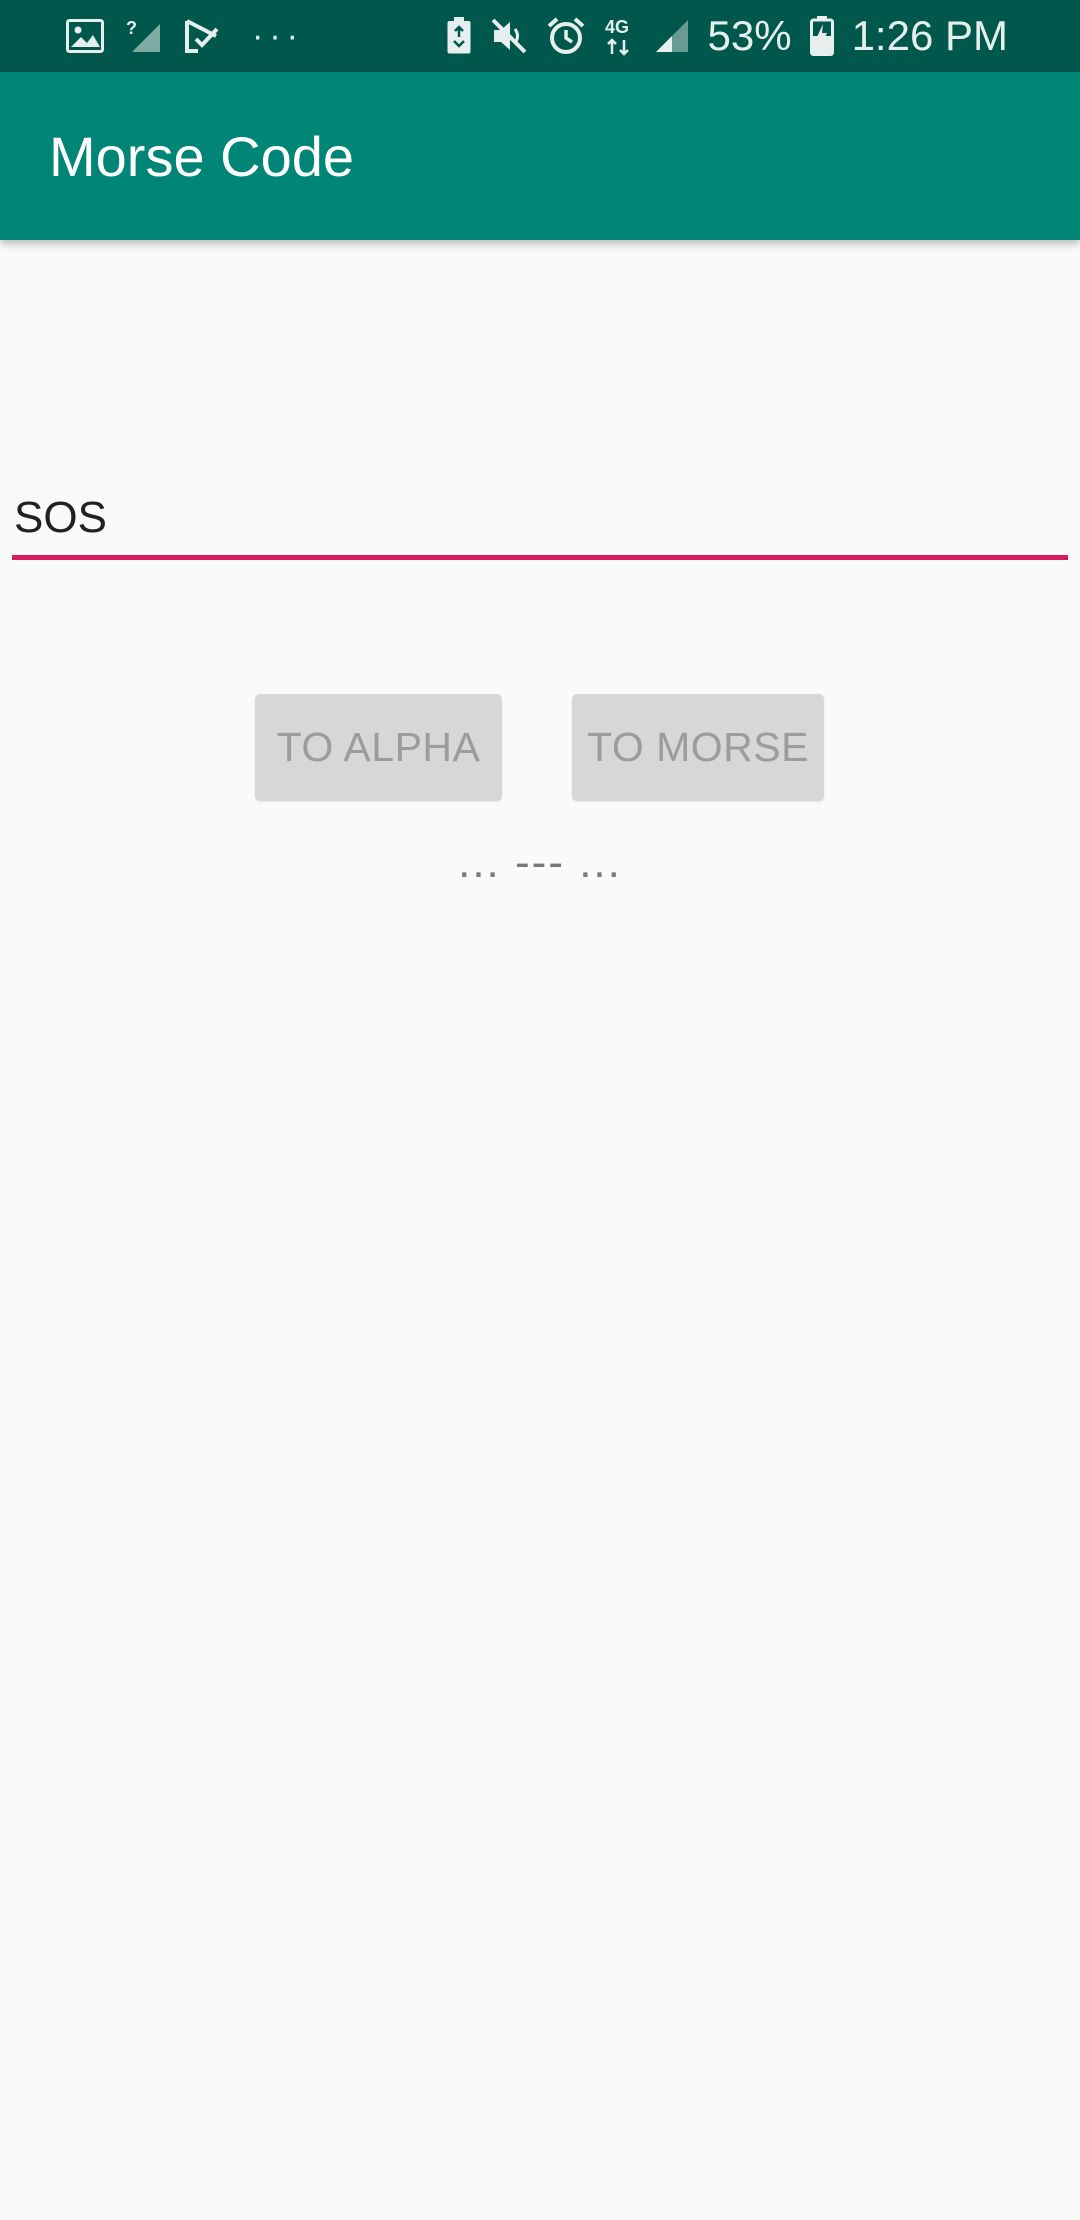 The height and width of the screenshot is (2220, 1080). Describe the element at coordinates (509, 36) in the screenshot. I see `mute-icon` at that location.